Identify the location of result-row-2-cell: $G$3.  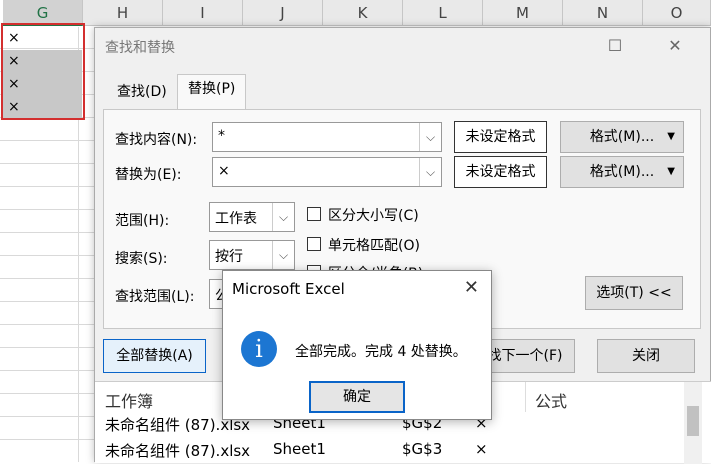
(422, 449).